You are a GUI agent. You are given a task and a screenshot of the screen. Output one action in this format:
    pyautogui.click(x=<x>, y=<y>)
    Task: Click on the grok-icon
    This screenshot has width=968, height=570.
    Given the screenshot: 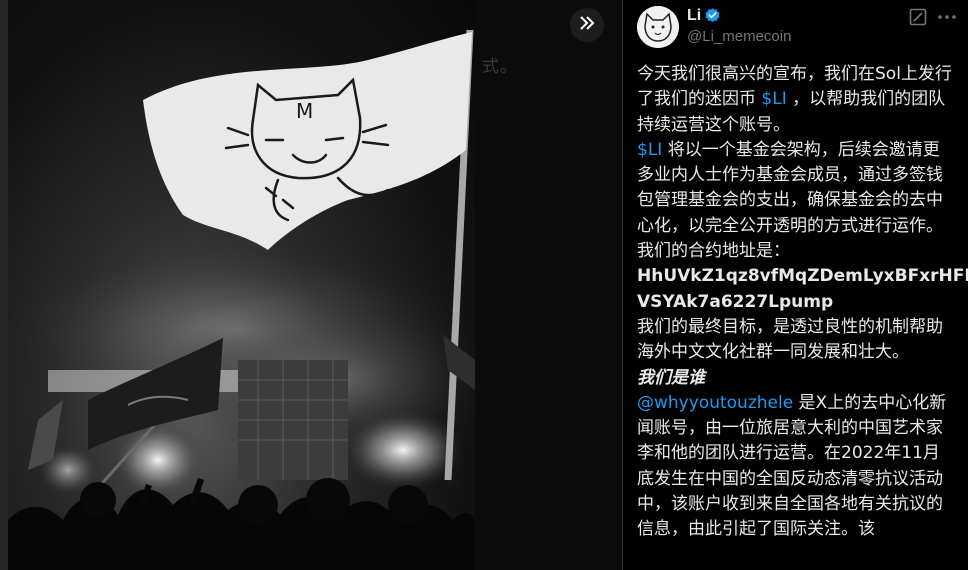 What is the action you would take?
    pyautogui.click(x=918, y=19)
    